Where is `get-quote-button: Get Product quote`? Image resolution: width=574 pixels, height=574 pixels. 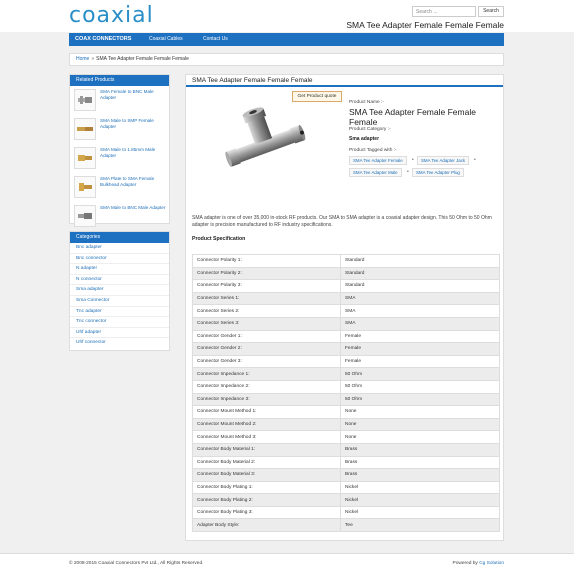 get-quote-button: Get Product quote is located at coordinates (317, 96).